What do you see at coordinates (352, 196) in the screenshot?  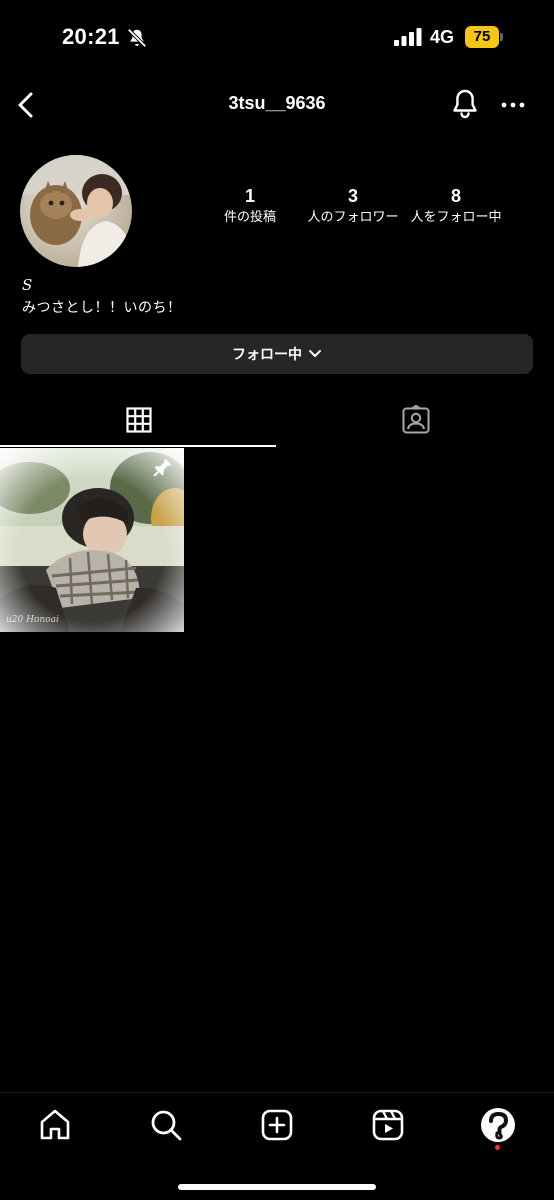 I see `stat-followers-count: 3` at bounding box center [352, 196].